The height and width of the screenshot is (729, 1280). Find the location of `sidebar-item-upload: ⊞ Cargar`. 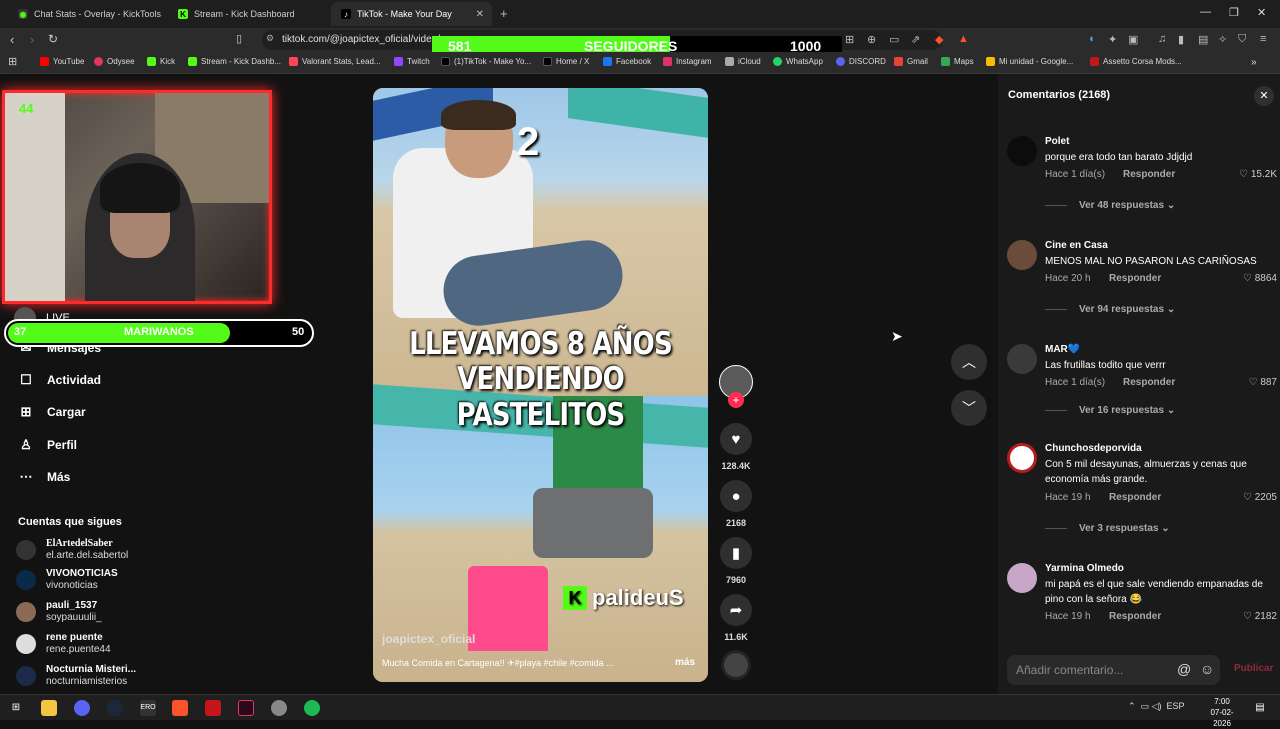

sidebar-item-upload: ⊞ Cargar is located at coordinates (52, 412).